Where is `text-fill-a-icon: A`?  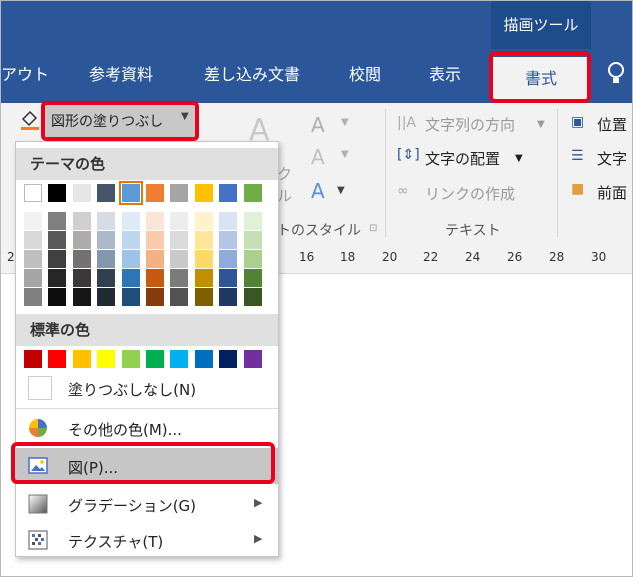
text-fill-a-icon: A is located at coordinates (318, 125).